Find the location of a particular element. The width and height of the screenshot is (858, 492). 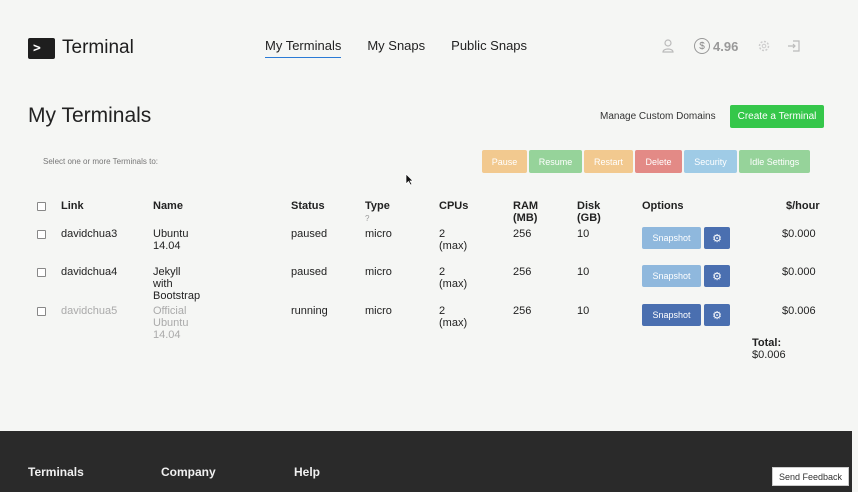

send-feedback-button: Send Feedback is located at coordinates (810, 476).